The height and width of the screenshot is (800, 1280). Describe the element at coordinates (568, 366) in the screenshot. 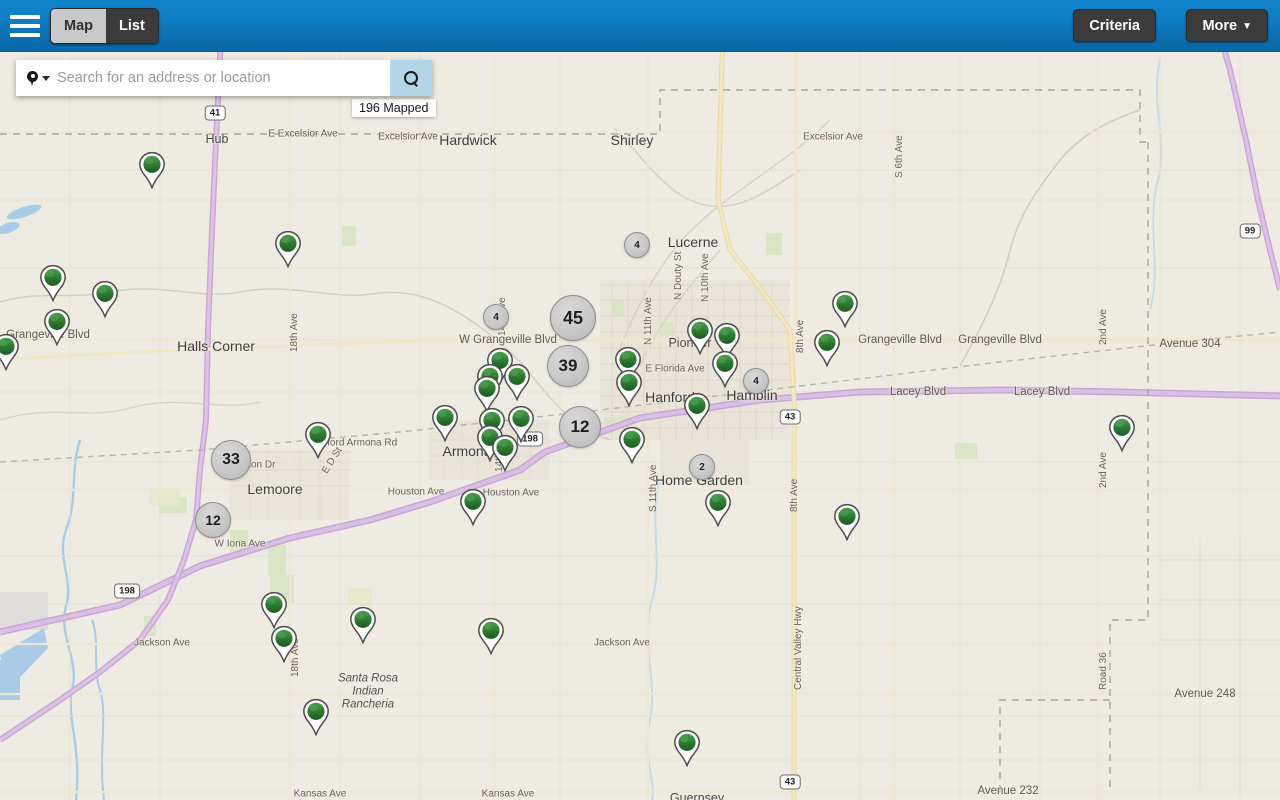

I see `map-cluster-marker: 39` at that location.